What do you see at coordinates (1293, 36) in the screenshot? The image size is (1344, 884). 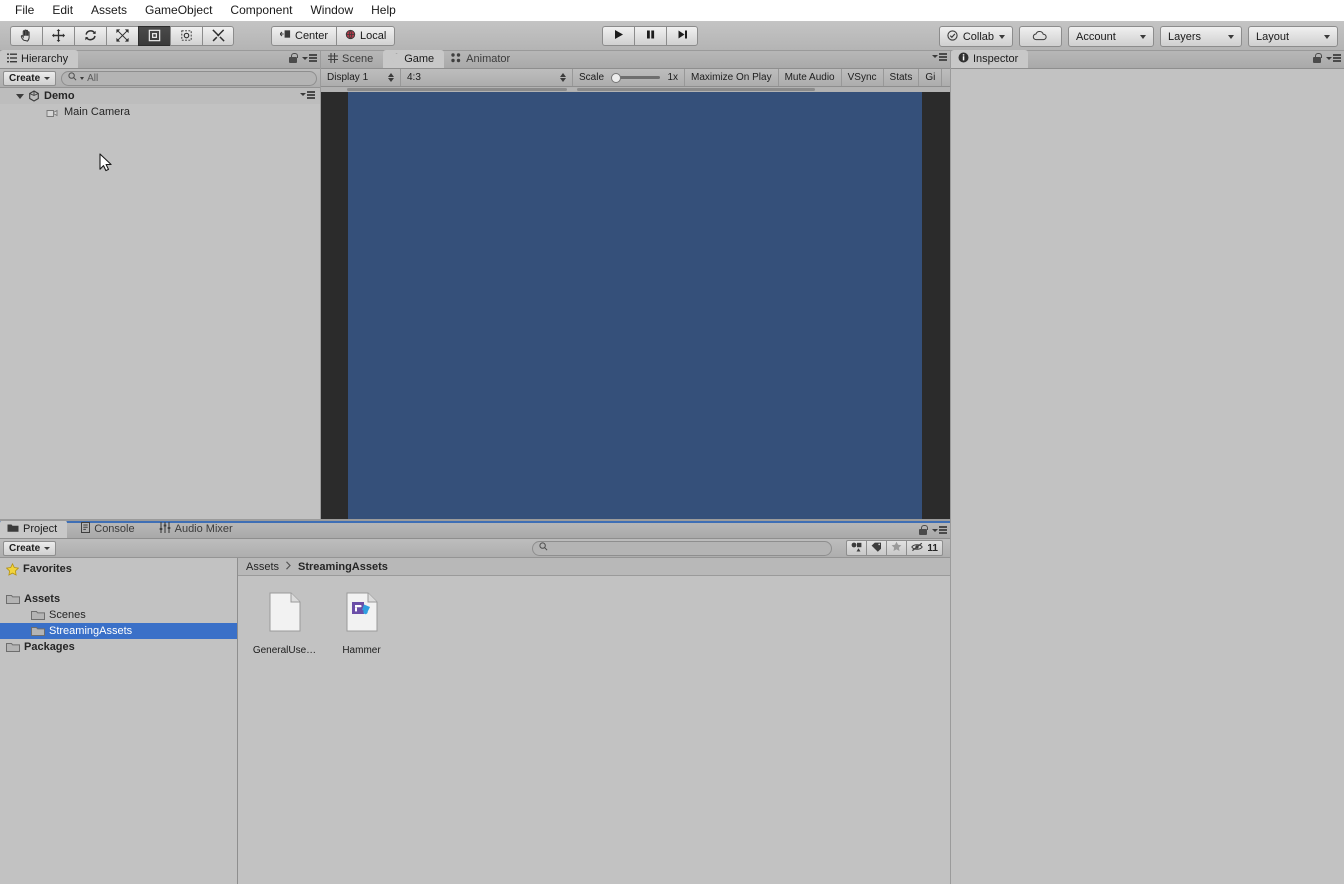 I see `layout-button: Layout` at bounding box center [1293, 36].